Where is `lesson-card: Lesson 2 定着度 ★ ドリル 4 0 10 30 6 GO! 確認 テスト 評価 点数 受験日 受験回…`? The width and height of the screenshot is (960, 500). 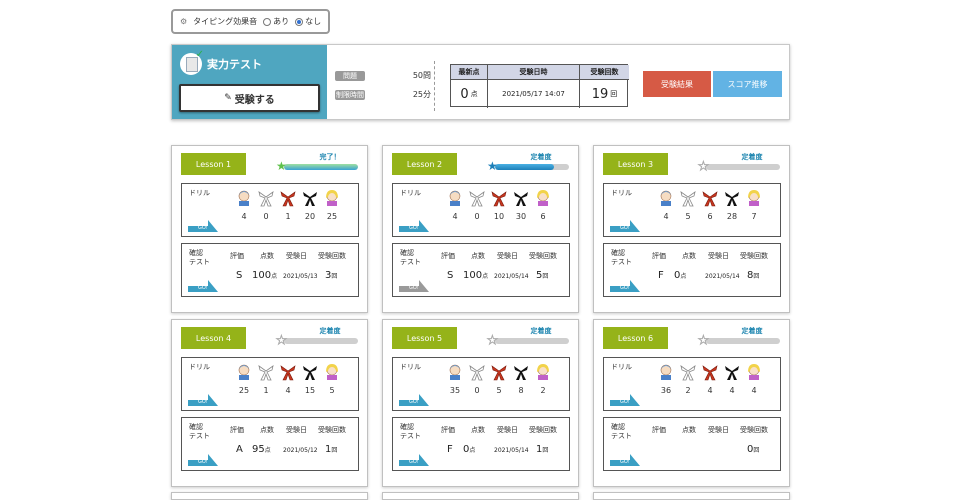 lesson-card: Lesson 2 定着度 ★ ドリル 4 0 10 30 6 GO! 確認 テスト 評価 点数 受験日 受験回… is located at coordinates (480, 229).